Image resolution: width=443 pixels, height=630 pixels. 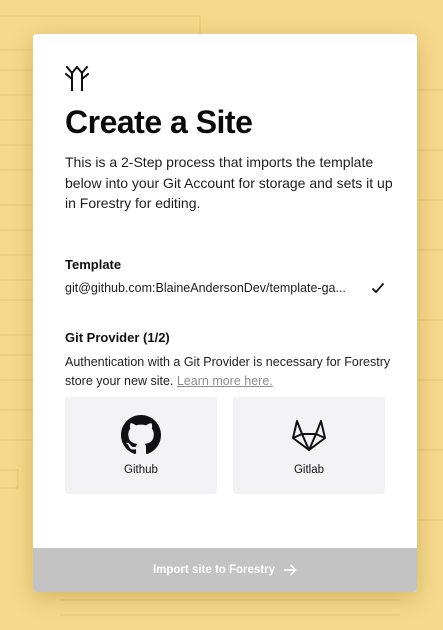 I want to click on gitlab-label: Gitlab, so click(x=309, y=470).